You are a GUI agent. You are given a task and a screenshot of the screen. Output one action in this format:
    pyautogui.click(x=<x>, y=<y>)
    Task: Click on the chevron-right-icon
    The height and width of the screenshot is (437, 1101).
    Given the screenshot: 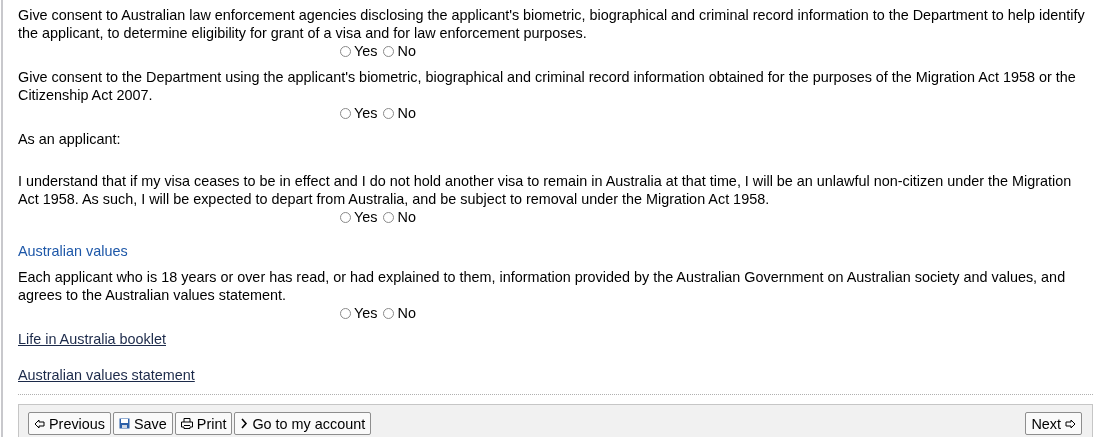 What is the action you would take?
    pyautogui.click(x=244, y=423)
    